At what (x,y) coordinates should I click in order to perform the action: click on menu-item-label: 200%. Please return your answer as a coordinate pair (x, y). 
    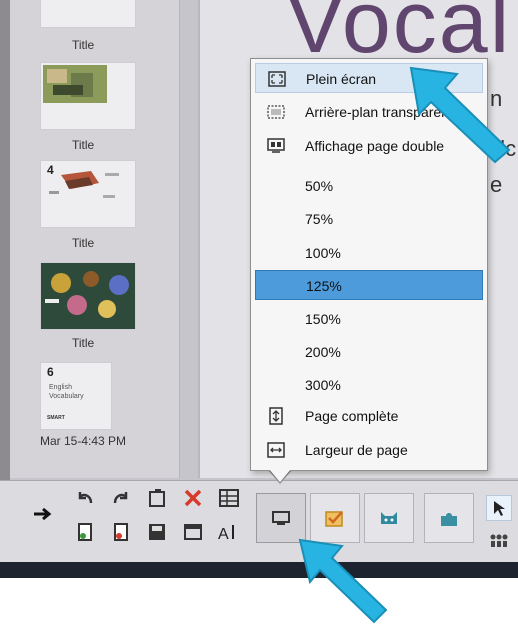
    Looking at the image, I should click on (323, 352).